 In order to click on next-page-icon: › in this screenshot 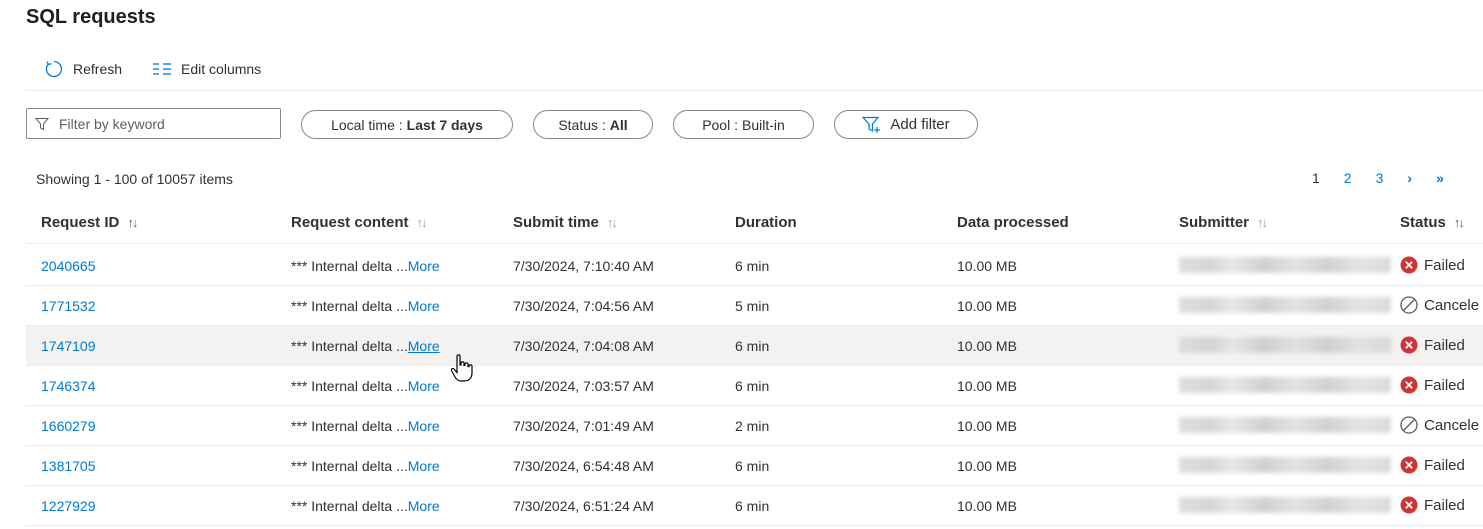, I will do `click(1409, 178)`.